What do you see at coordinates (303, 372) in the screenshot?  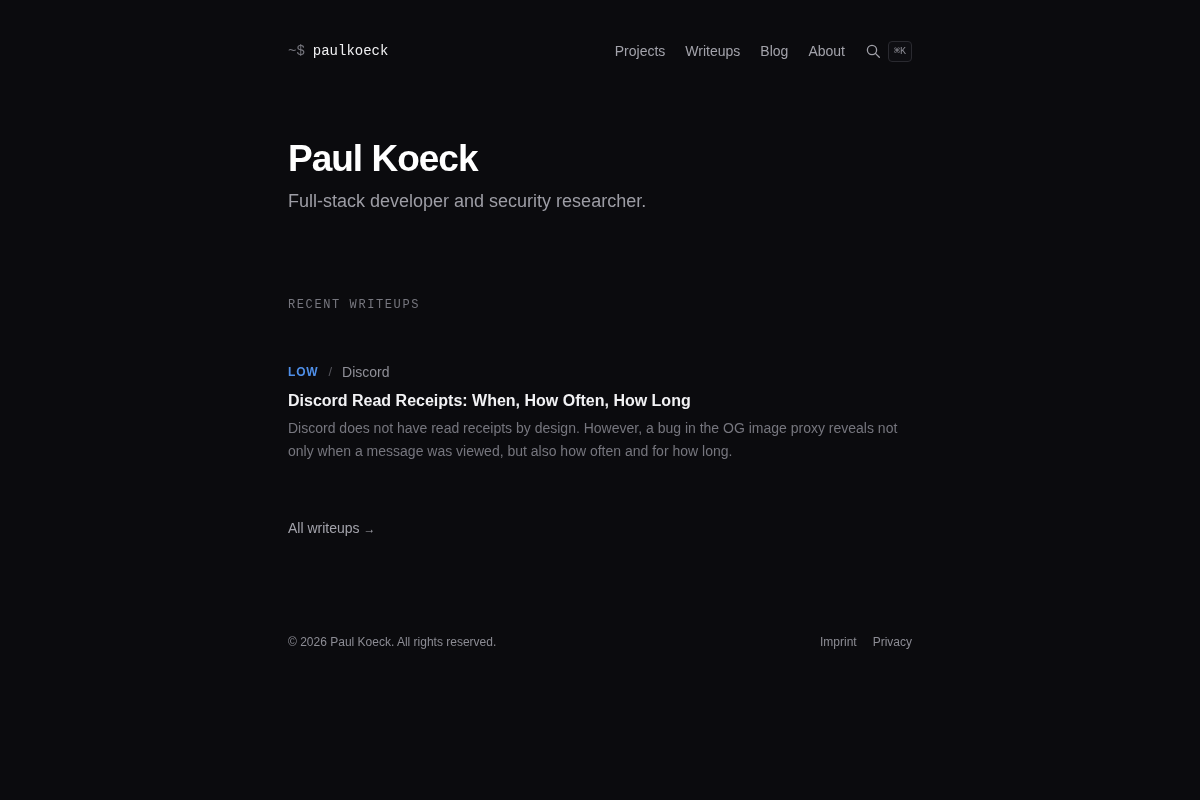 I see `severity-label: LOW` at bounding box center [303, 372].